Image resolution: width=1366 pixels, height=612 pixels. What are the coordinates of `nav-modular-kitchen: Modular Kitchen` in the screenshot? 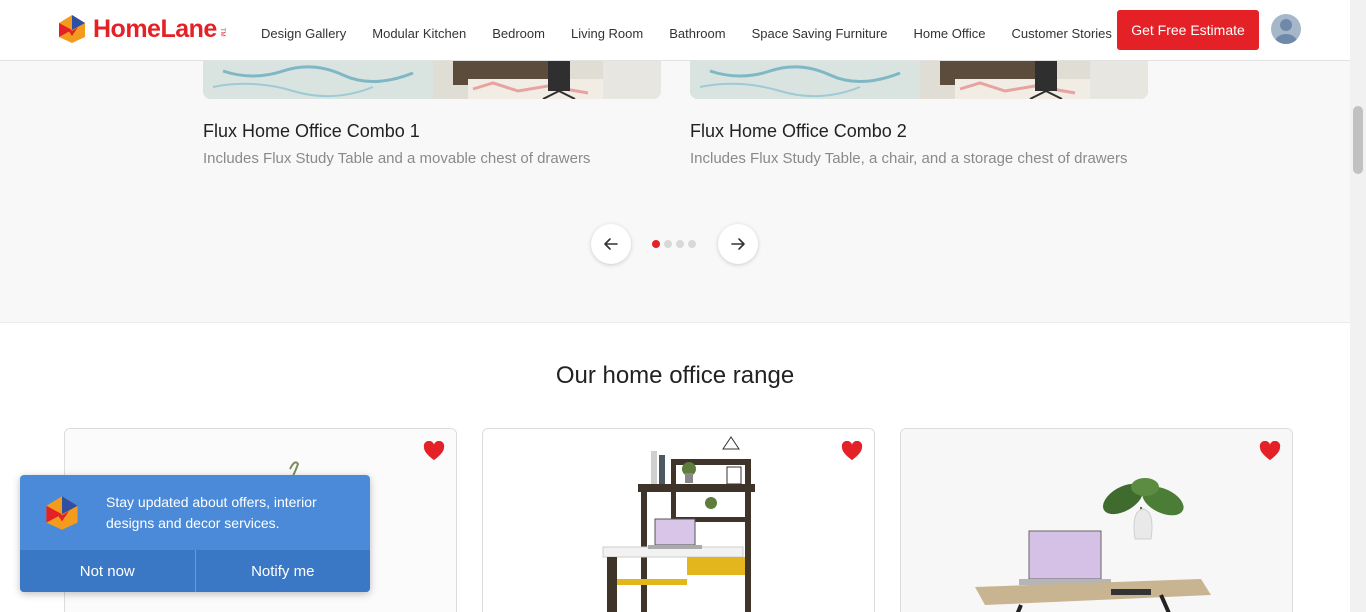 It's located at (419, 33).